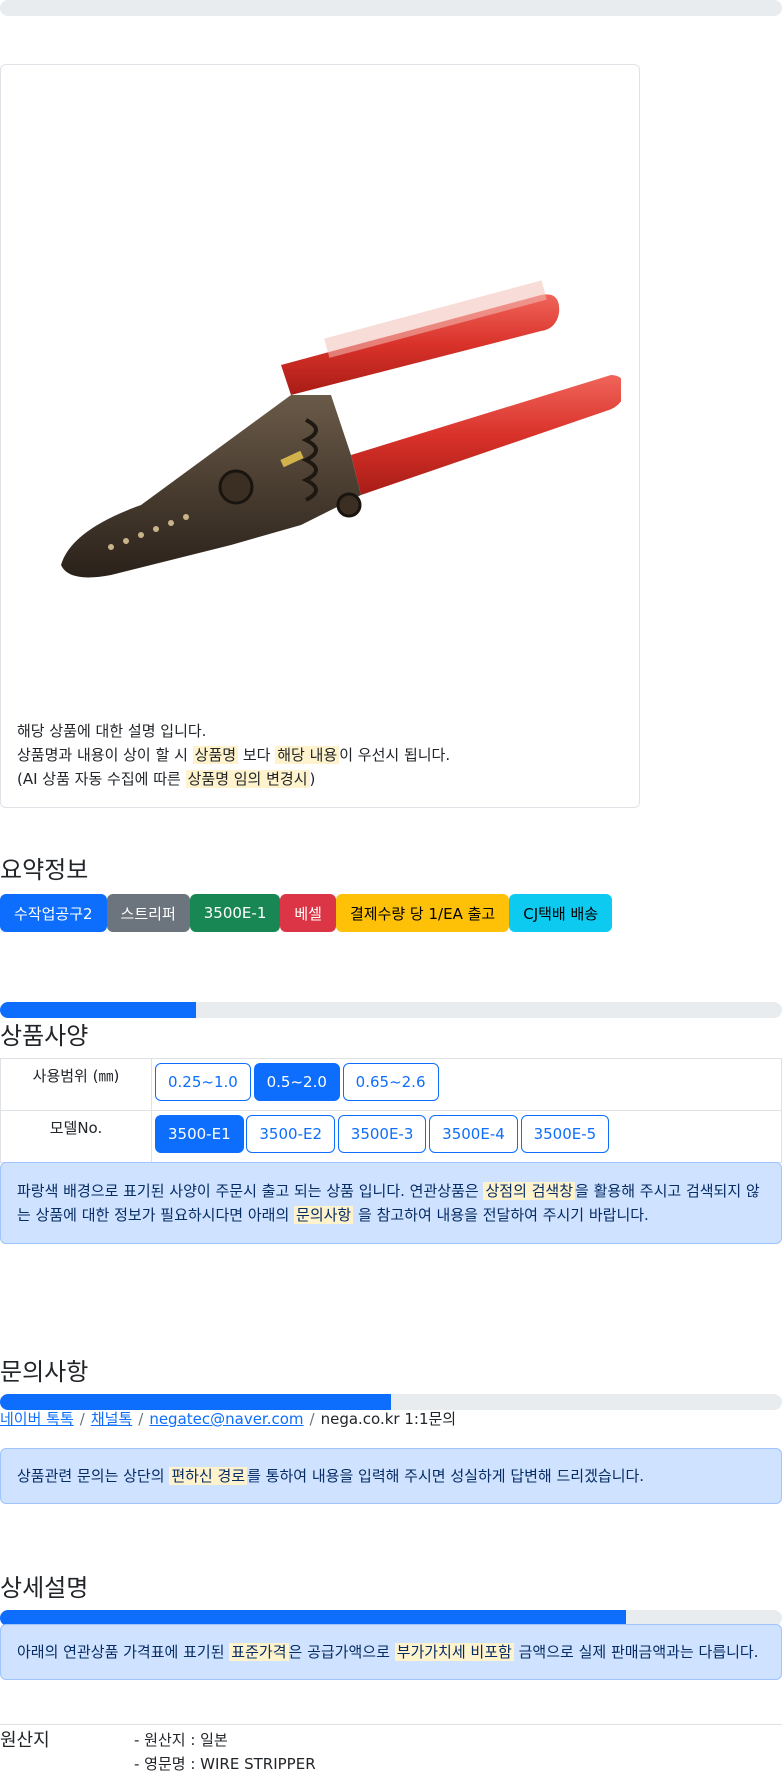 The width and height of the screenshot is (782, 1775). I want to click on description-line-2: 상품명과 내용이 상이 할 시 상품명 보다 해당 내용 이 우선시 됩니다., so click(234, 755).